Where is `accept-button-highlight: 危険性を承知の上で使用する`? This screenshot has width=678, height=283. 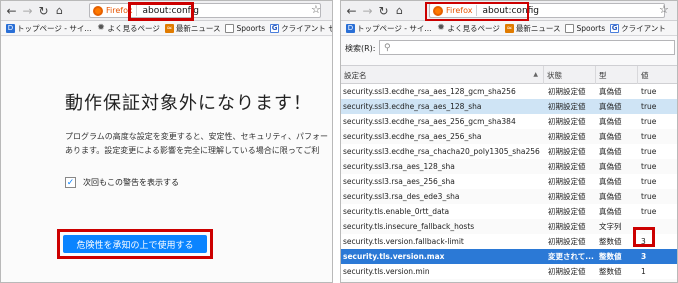 accept-button-highlight: 危険性を承知の上で使用する is located at coordinates (135, 244).